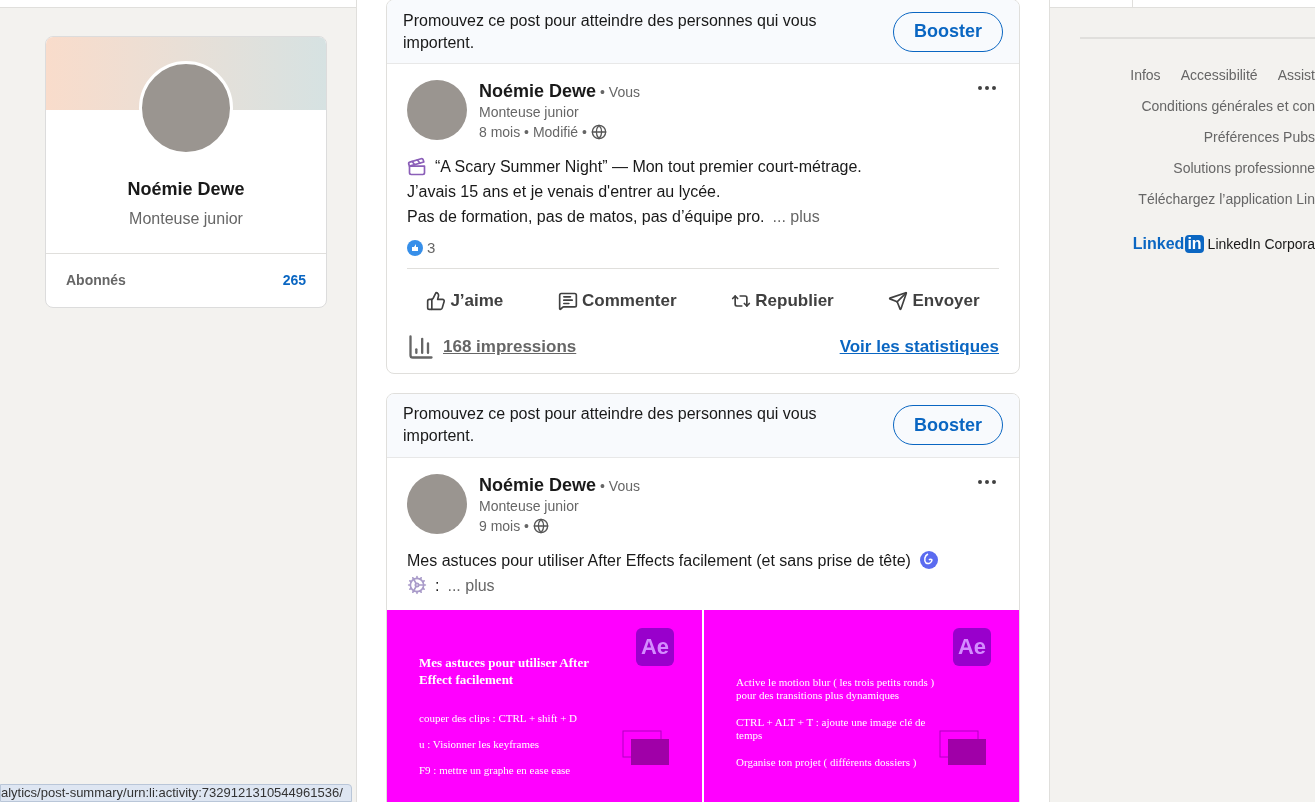 The height and width of the screenshot is (802, 1315). I want to click on thumbs-up-icon, so click(436, 300).